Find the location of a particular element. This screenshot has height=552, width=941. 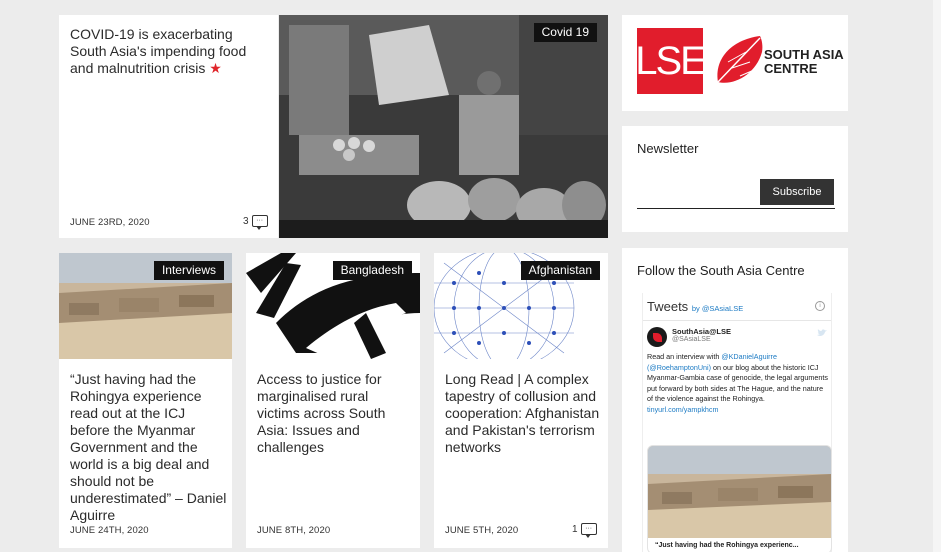

tweets-label: Tweets is located at coordinates (668, 306).